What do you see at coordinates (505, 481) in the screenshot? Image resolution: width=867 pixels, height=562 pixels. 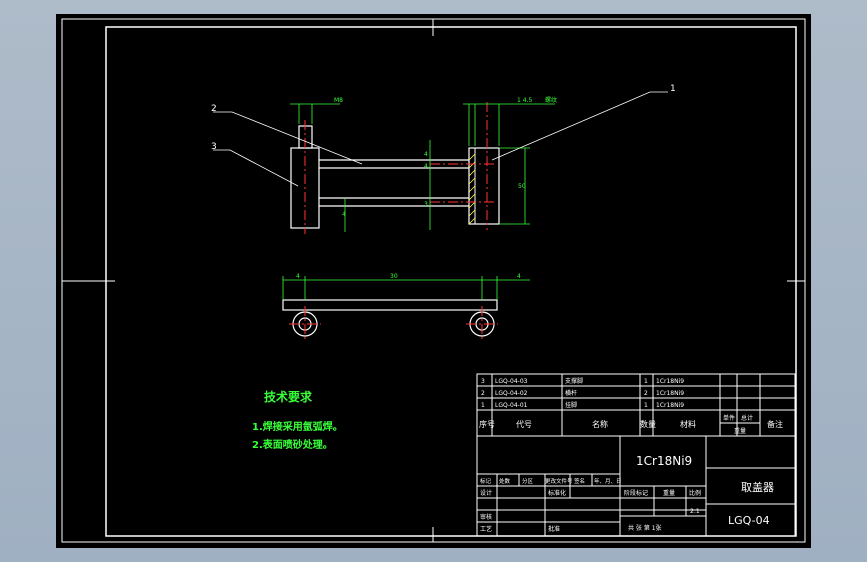 I see `svg-text: 处数` at bounding box center [505, 481].